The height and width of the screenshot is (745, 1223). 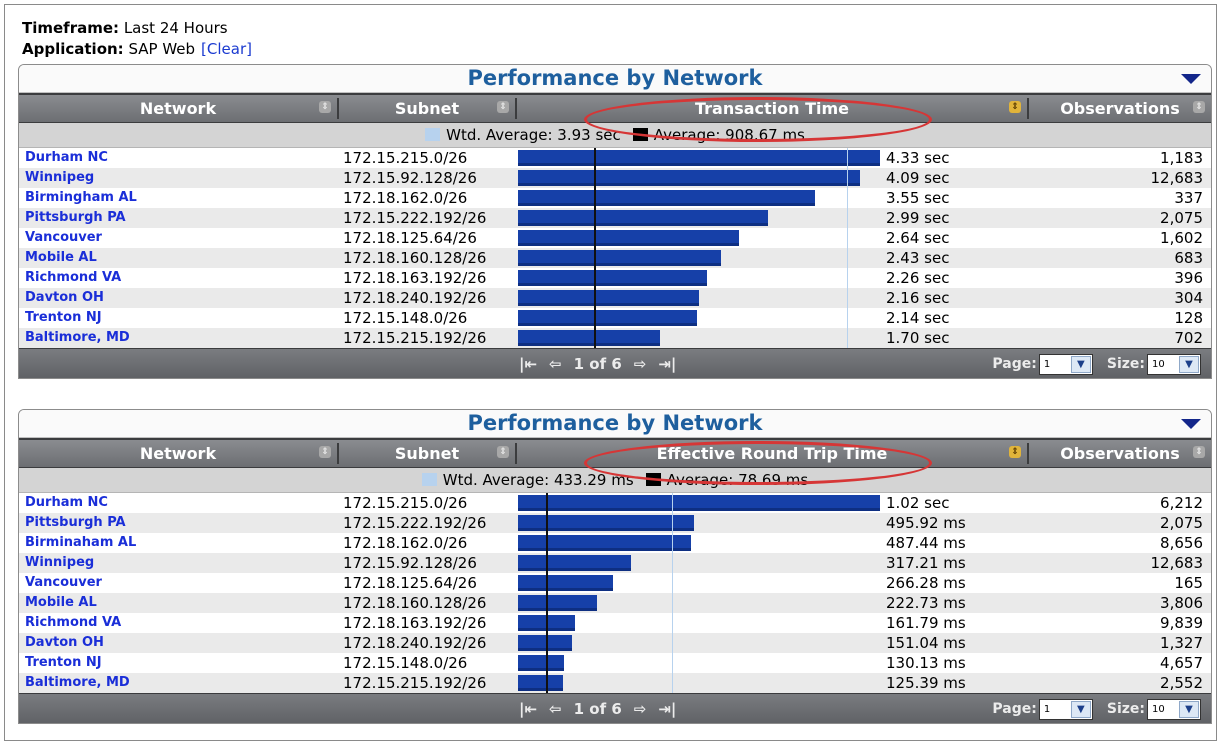 What do you see at coordinates (80, 543) in the screenshot?
I see `network-link: Birminaham AL` at bounding box center [80, 543].